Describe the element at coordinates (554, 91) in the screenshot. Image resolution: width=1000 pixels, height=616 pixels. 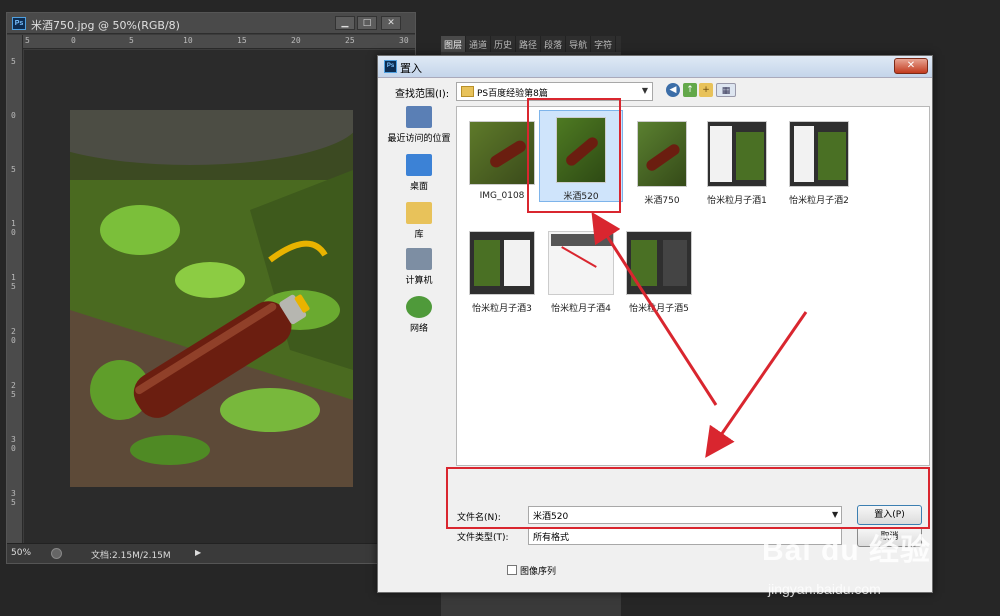
I see `look-in-select: PS百度经验第8篇 ▼` at that location.